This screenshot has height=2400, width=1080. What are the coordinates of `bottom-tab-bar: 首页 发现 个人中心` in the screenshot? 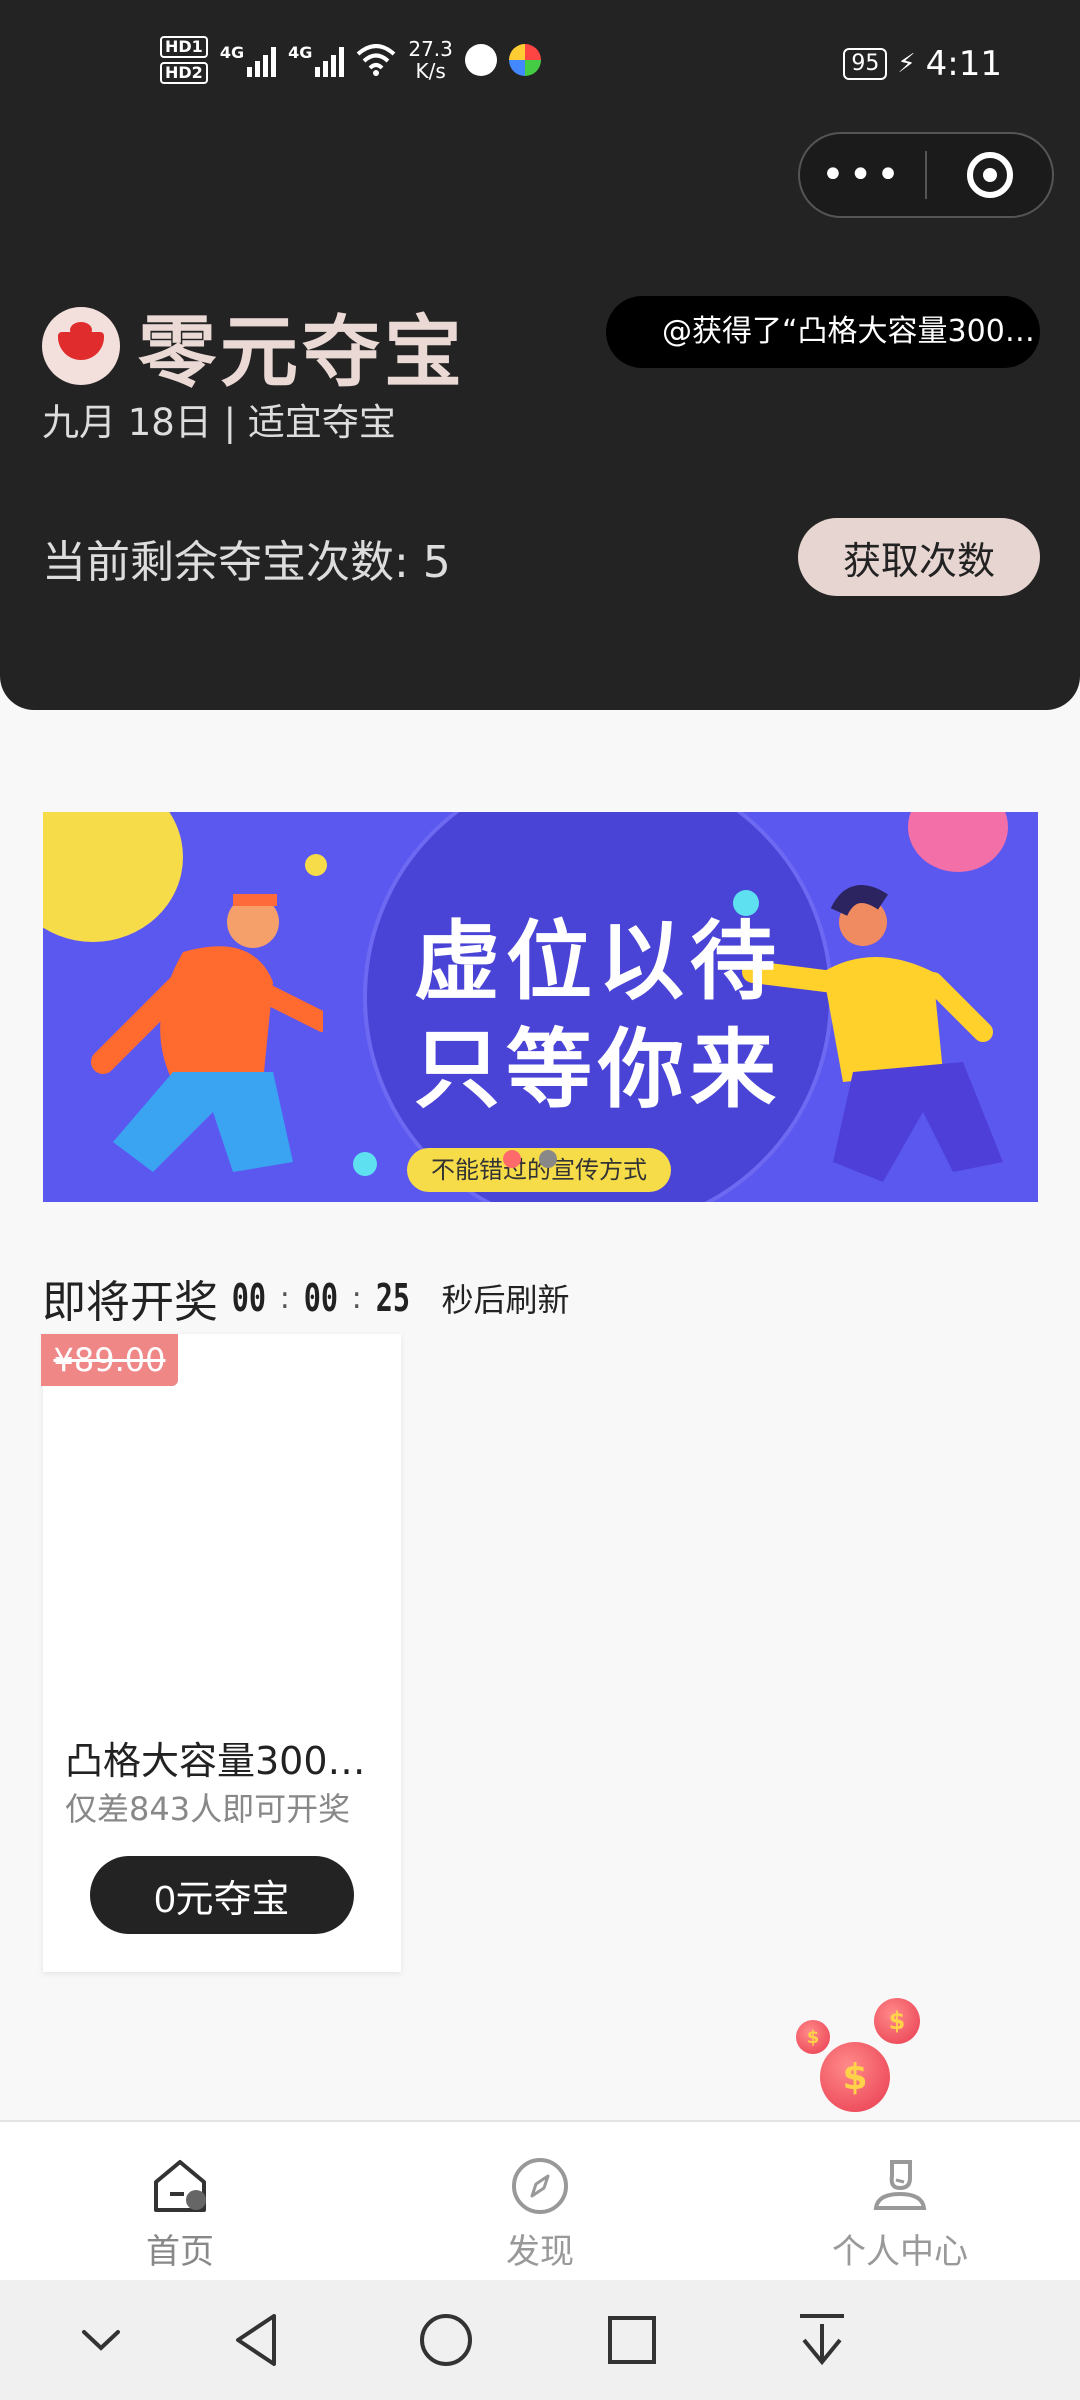 It's located at (540, 2200).